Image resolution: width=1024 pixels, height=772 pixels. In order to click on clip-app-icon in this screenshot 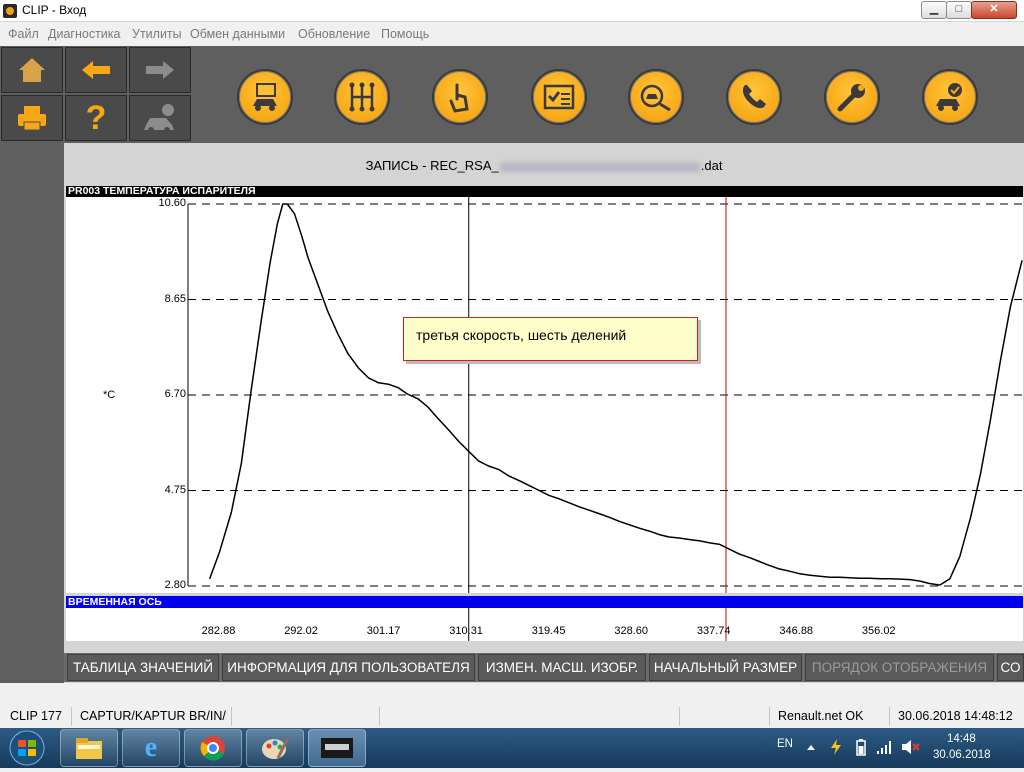, I will do `click(337, 748)`.